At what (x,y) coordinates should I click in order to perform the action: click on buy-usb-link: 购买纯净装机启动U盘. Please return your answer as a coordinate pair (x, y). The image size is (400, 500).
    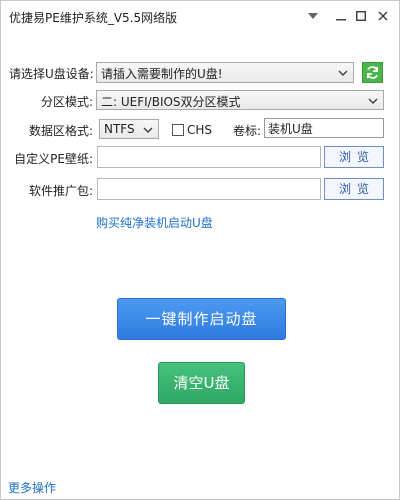
    Looking at the image, I should click on (154, 222).